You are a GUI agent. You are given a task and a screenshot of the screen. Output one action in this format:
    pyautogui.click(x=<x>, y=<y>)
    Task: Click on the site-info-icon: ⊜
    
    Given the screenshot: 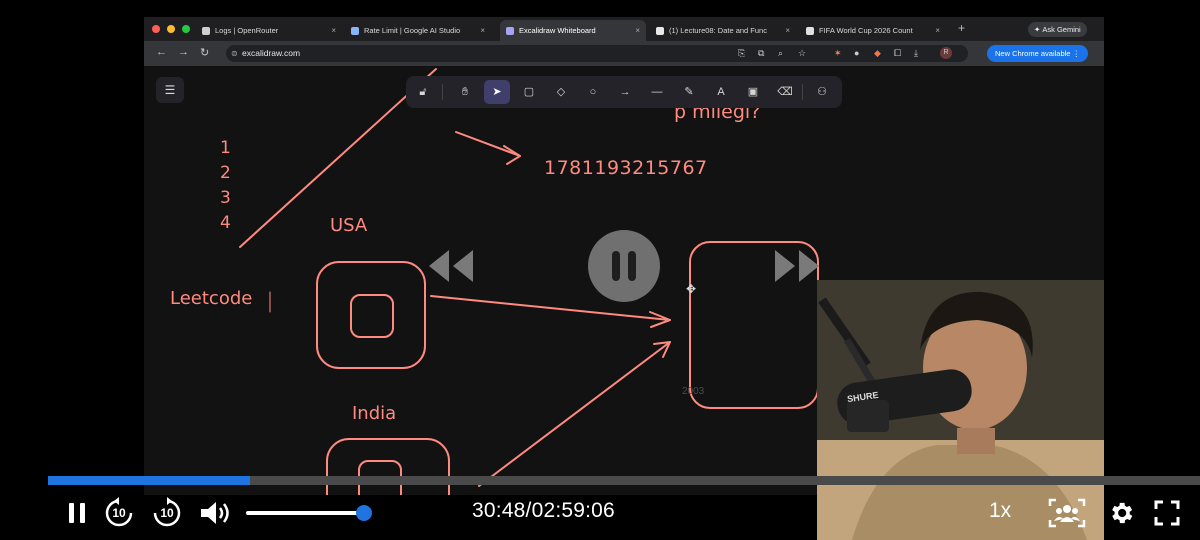 What is the action you would take?
    pyautogui.click(x=234, y=53)
    